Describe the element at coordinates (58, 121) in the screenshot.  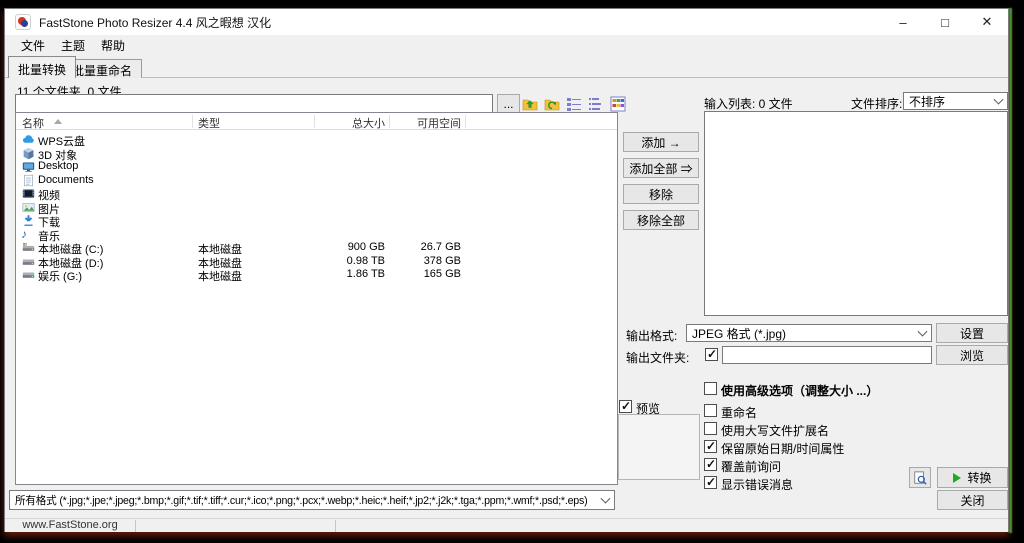
I see `sort-asc-icon` at that location.